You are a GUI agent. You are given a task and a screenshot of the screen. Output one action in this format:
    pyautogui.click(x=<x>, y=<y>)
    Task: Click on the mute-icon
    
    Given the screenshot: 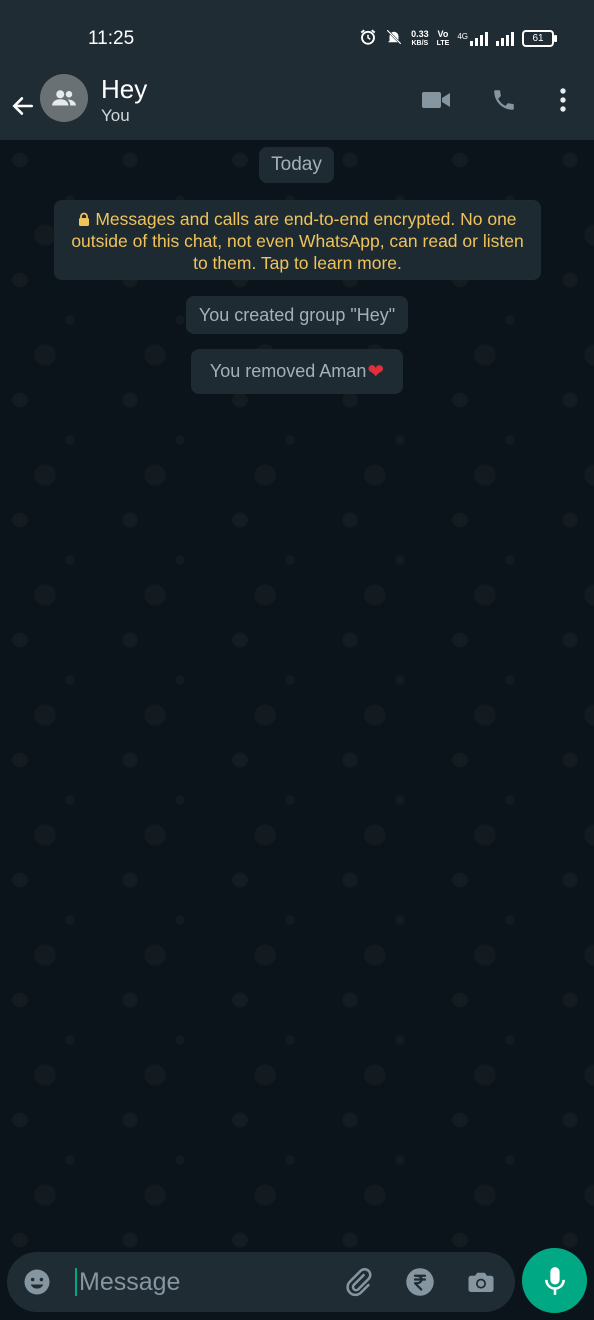 What is the action you would take?
    pyautogui.click(x=394, y=38)
    